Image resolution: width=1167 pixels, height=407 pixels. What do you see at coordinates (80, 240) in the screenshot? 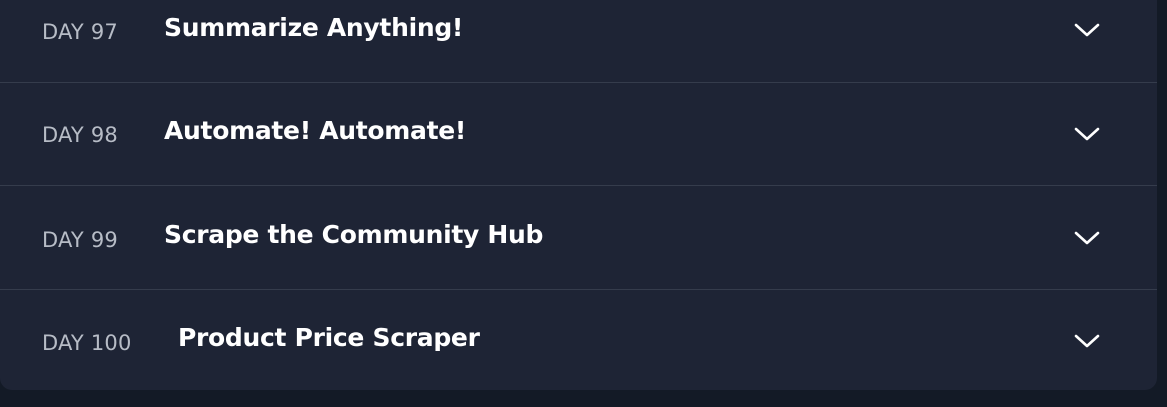
I see `day-label: DAY 99` at bounding box center [80, 240].